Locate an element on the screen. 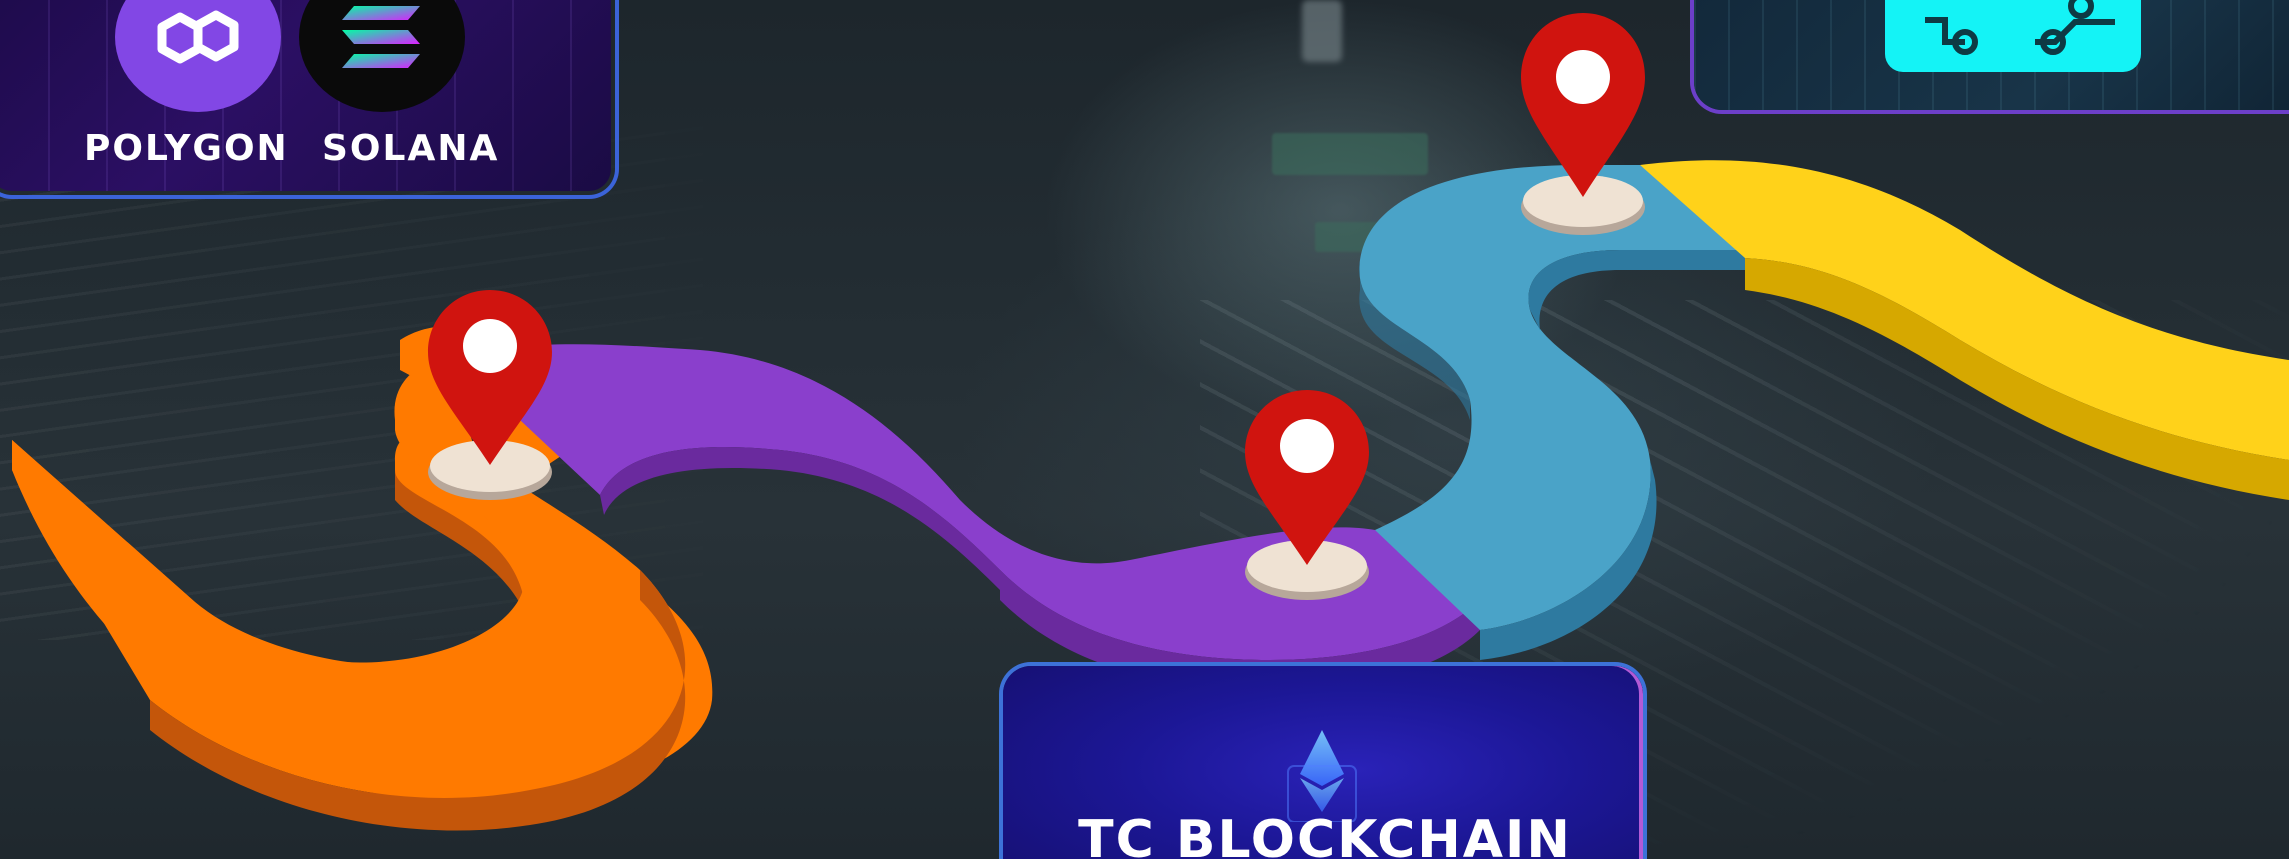  circuit-chip-icon is located at coordinates (2013, 36).